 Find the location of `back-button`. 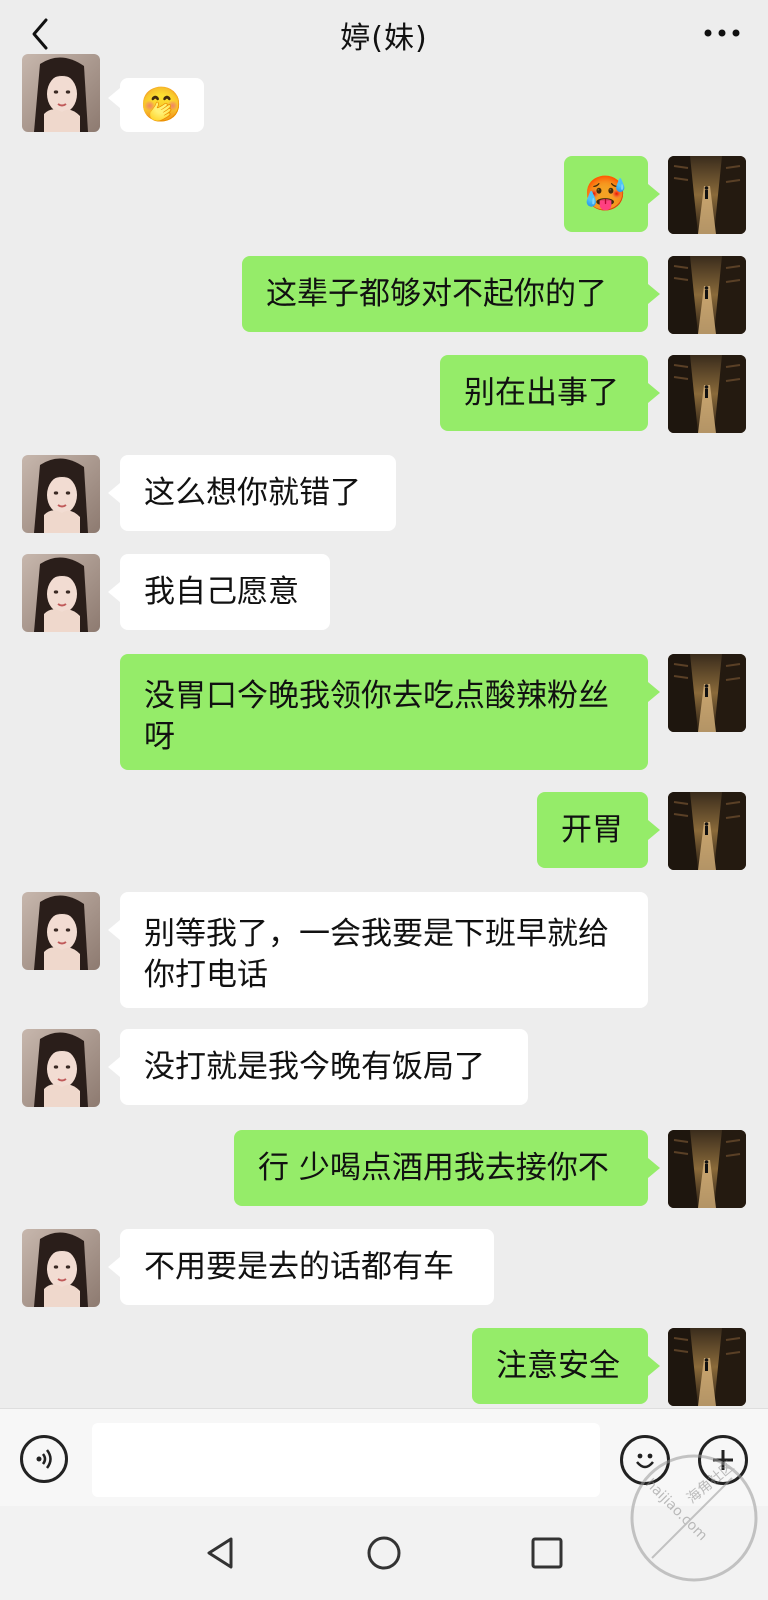

back-button is located at coordinates (40, 34).